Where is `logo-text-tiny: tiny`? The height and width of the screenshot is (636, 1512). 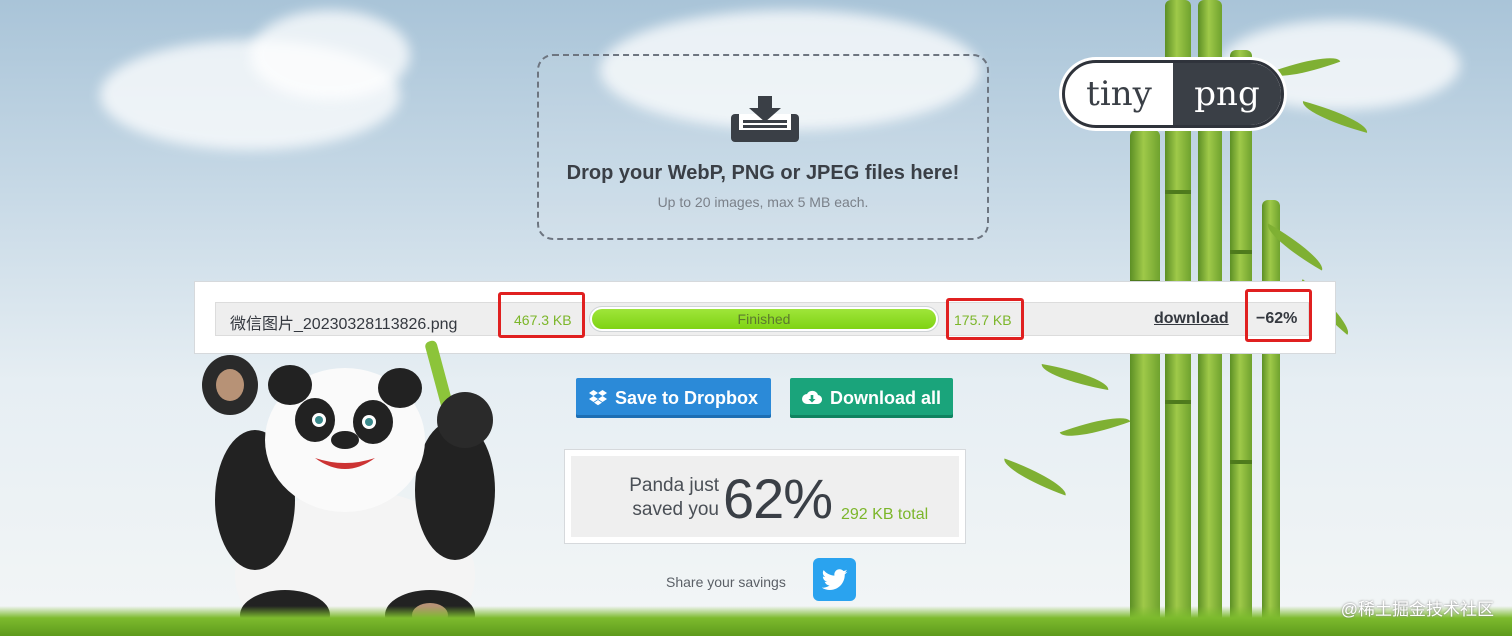 logo-text-tiny: tiny is located at coordinates (1119, 94).